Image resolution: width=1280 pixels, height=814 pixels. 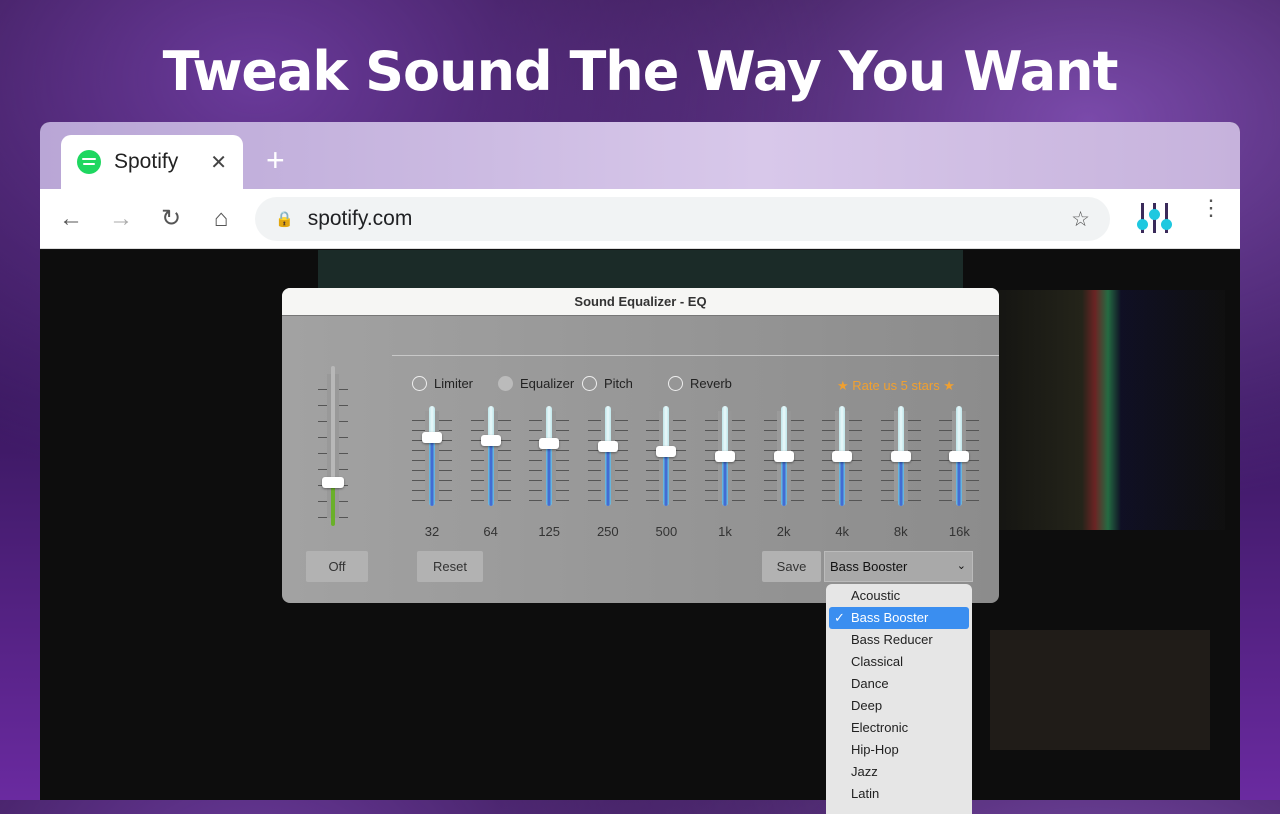 I want to click on band-slider-4k, so click(x=842, y=456).